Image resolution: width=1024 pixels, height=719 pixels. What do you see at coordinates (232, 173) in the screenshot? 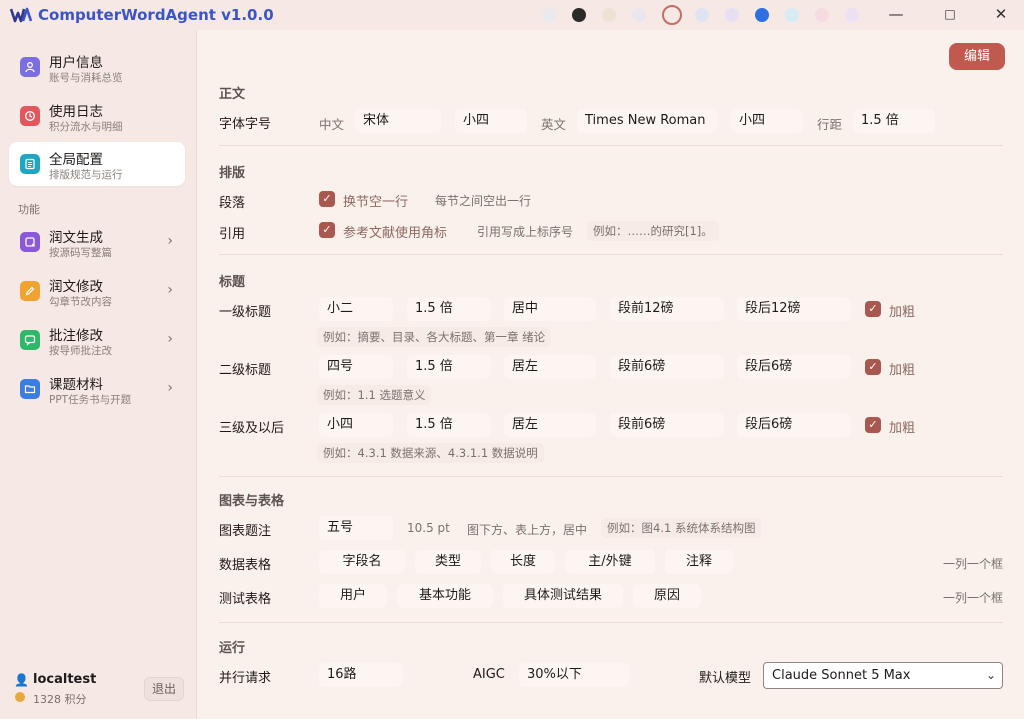
I see `section-title-layout: 排版` at bounding box center [232, 173].